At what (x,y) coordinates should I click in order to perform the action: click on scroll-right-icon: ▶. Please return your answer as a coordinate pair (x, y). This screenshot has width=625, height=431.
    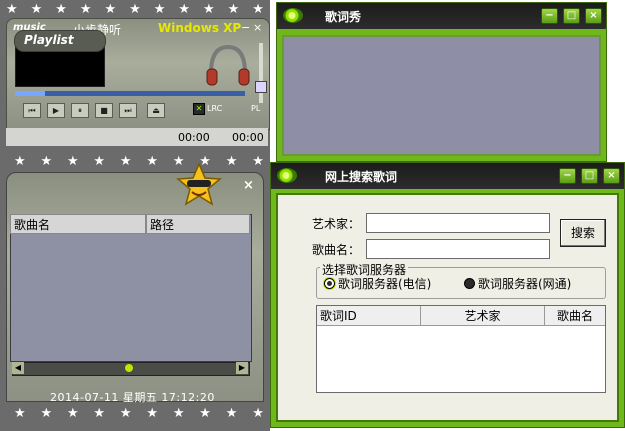
    Looking at the image, I should click on (242, 368).